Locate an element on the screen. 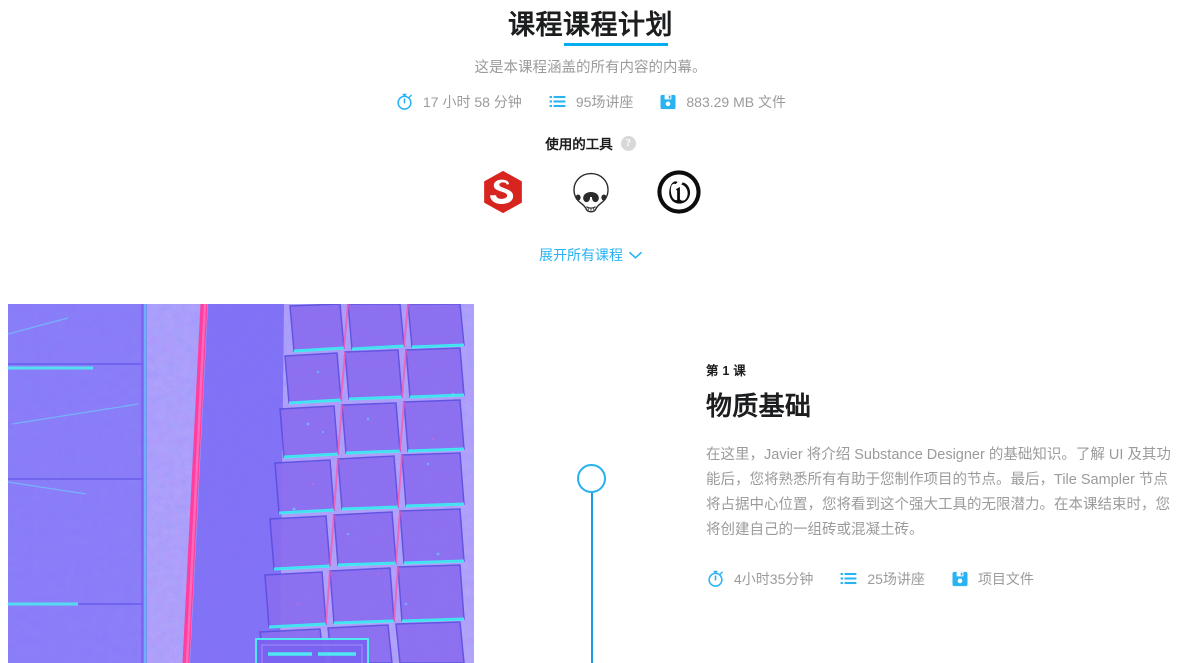 Image resolution: width=1181 pixels, height=663 pixels. tools-heading: 使用的工具 ? is located at coordinates (590, 143).